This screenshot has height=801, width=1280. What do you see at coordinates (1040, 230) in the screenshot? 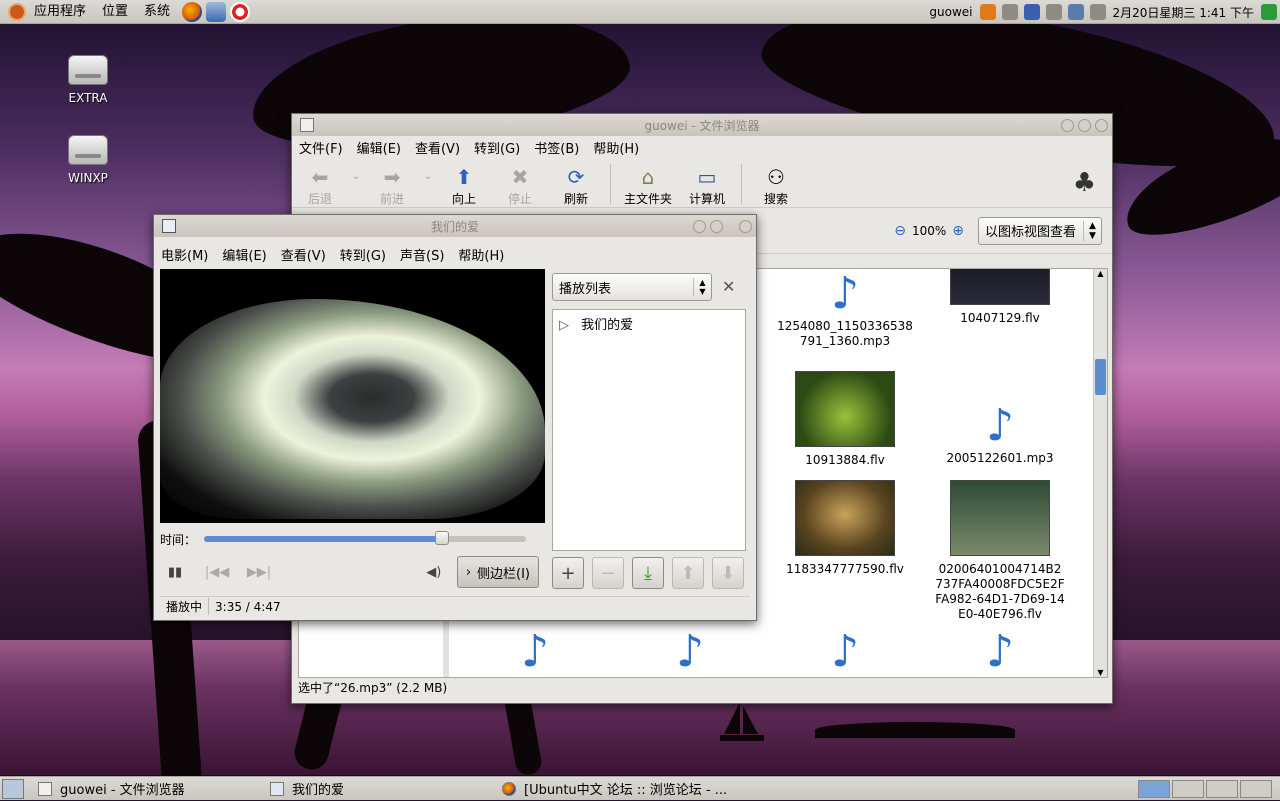
I see `view-mode-select: 以图标视图查看 ▲ ▼` at bounding box center [1040, 230].